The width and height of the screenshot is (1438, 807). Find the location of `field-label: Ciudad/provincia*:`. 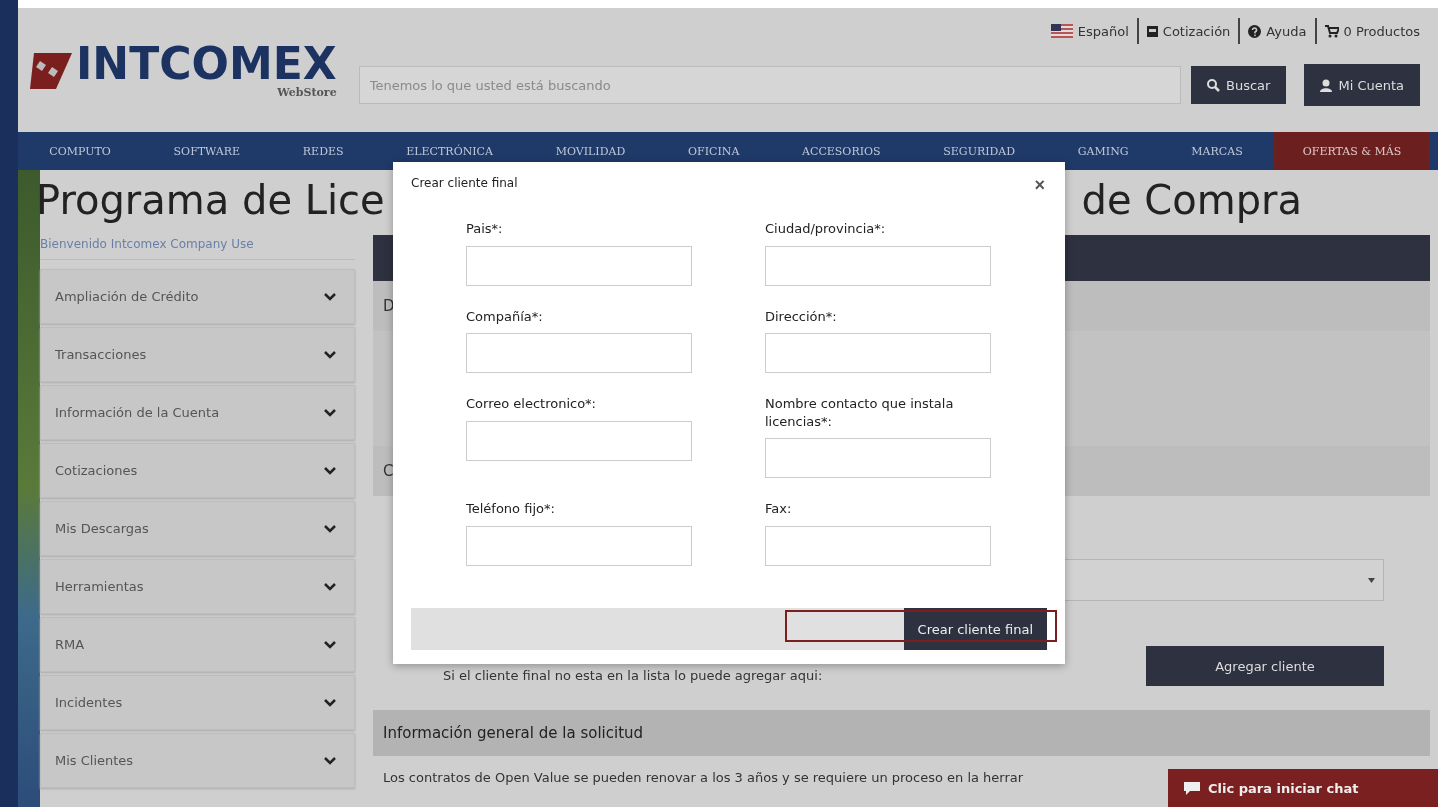

field-label: Ciudad/provincia*: is located at coordinates (826, 229).